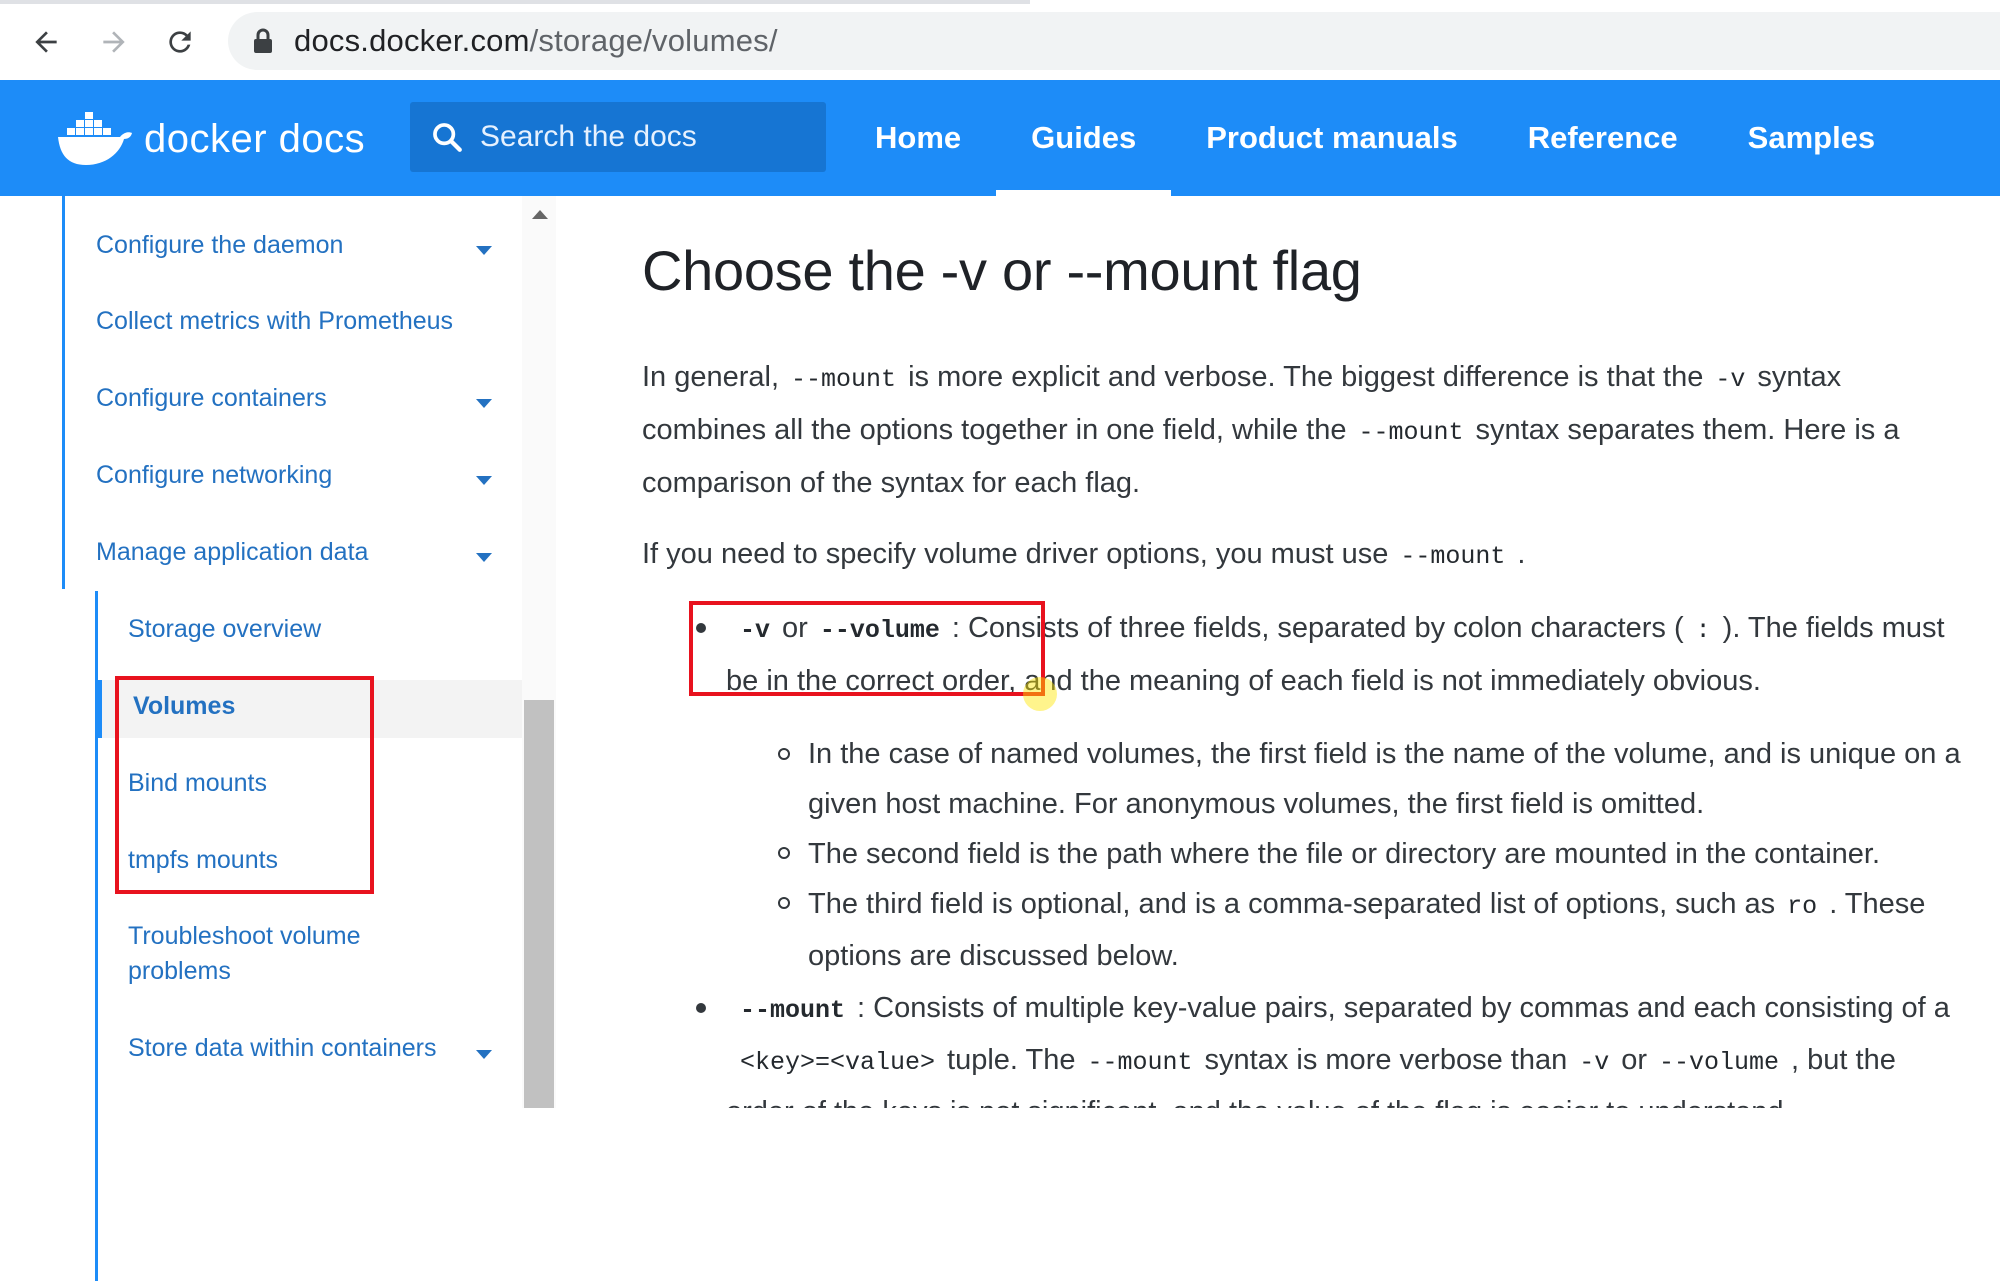 The width and height of the screenshot is (2000, 1281). I want to click on page-title: Choose the -v or --mount flag, so click(1002, 270).